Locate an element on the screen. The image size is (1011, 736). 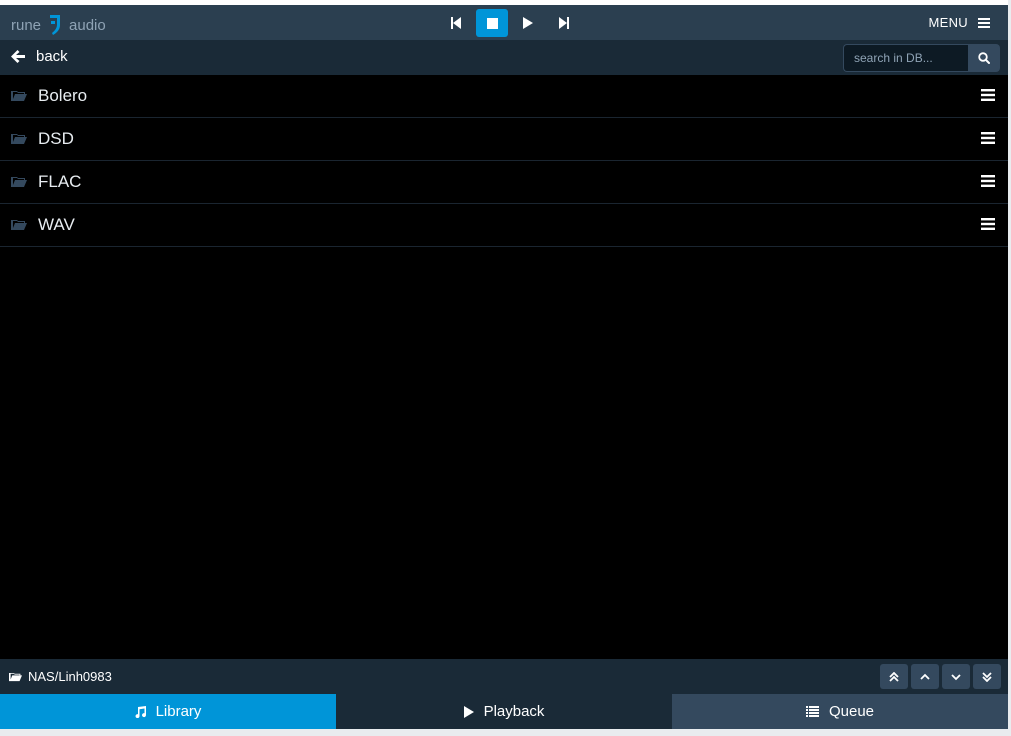
skip-forward-icon is located at coordinates (564, 23).